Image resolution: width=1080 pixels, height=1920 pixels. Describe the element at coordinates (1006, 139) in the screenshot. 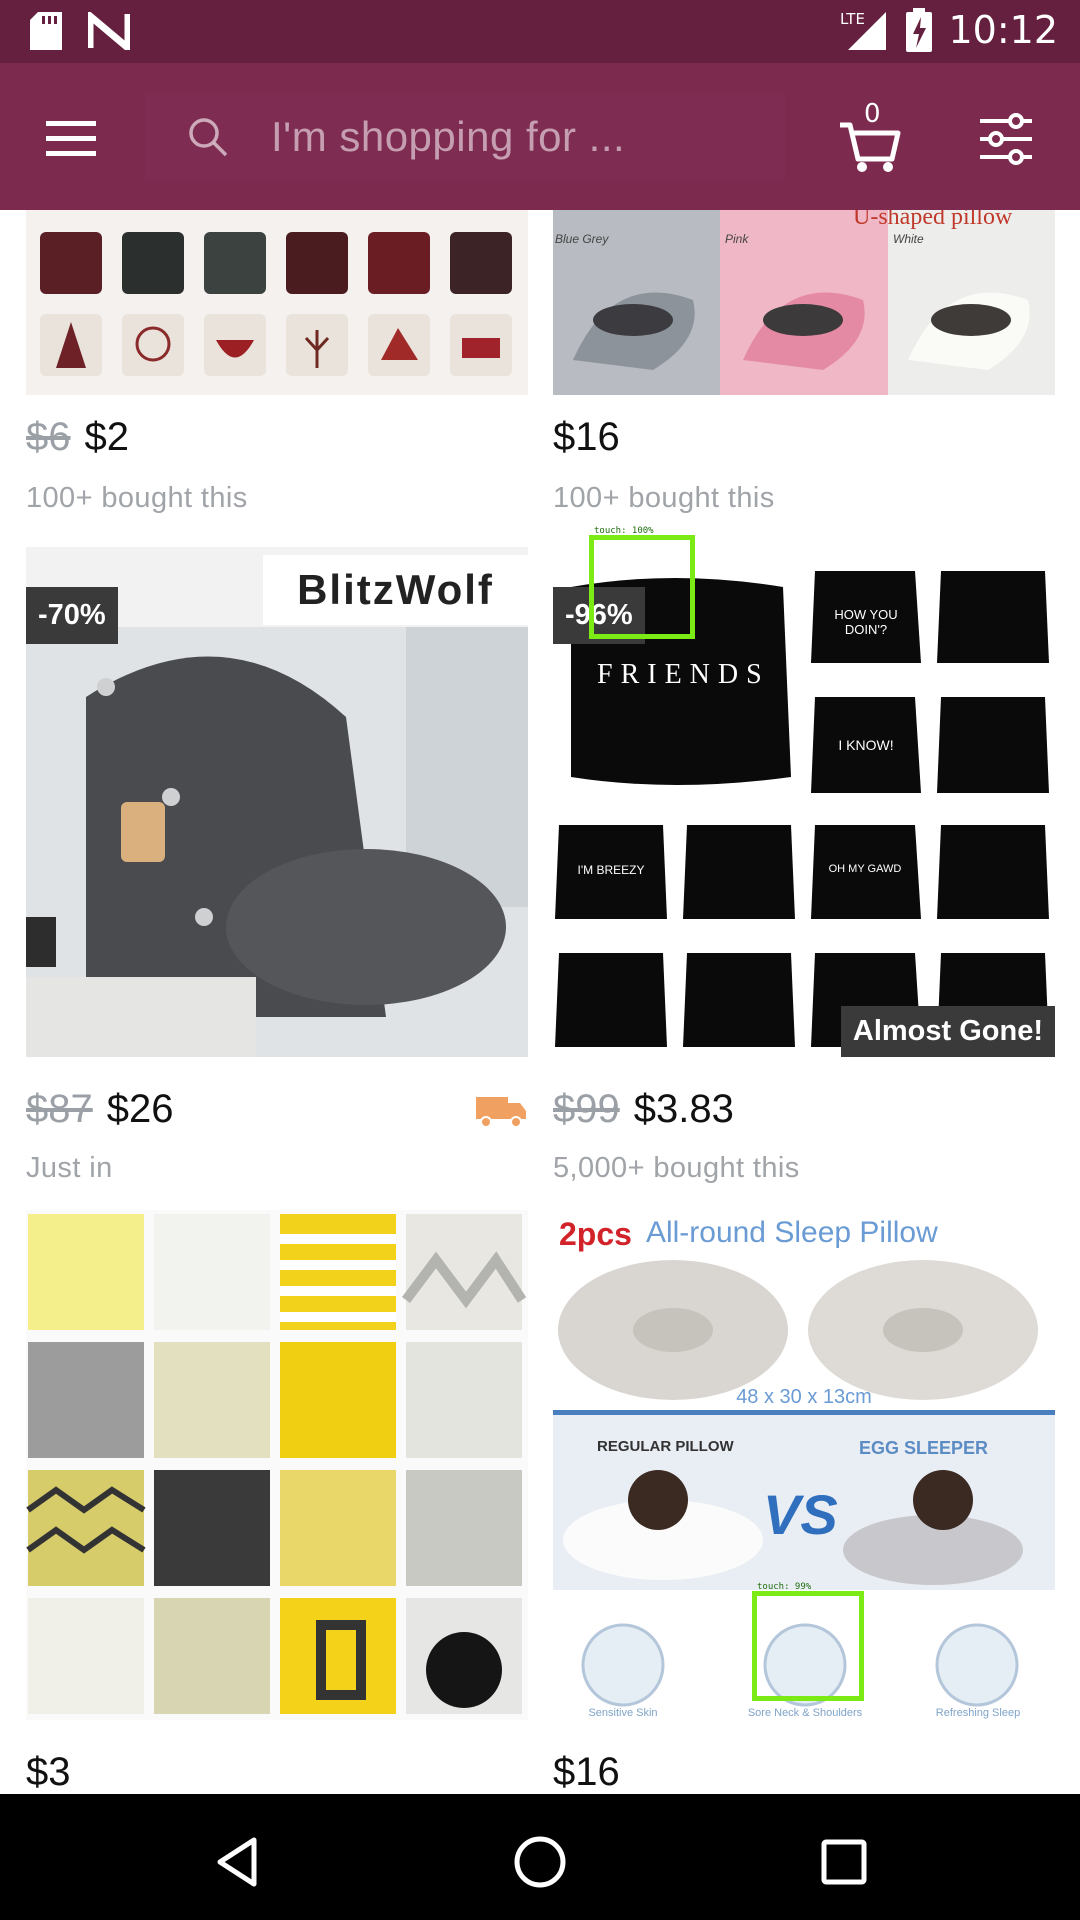

I see `sliders-icon` at that location.